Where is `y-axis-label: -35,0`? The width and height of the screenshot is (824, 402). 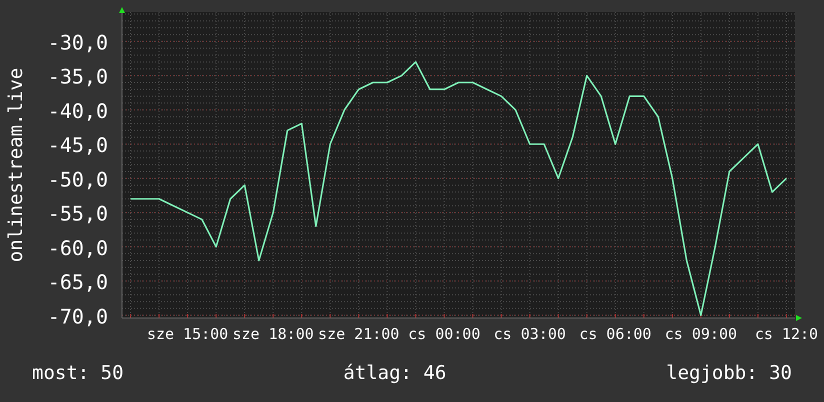 y-axis-label: -35,0 is located at coordinates (78, 76).